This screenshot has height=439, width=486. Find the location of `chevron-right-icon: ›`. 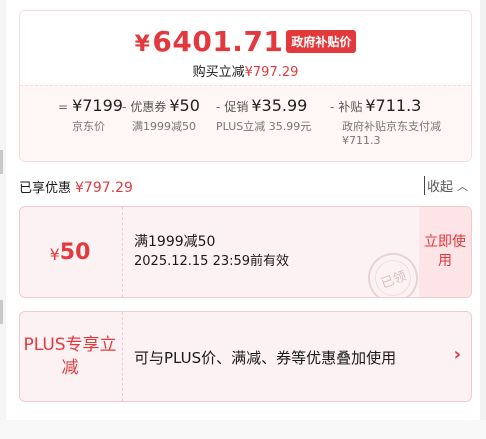

chevron-right-icon: › is located at coordinates (457, 354).